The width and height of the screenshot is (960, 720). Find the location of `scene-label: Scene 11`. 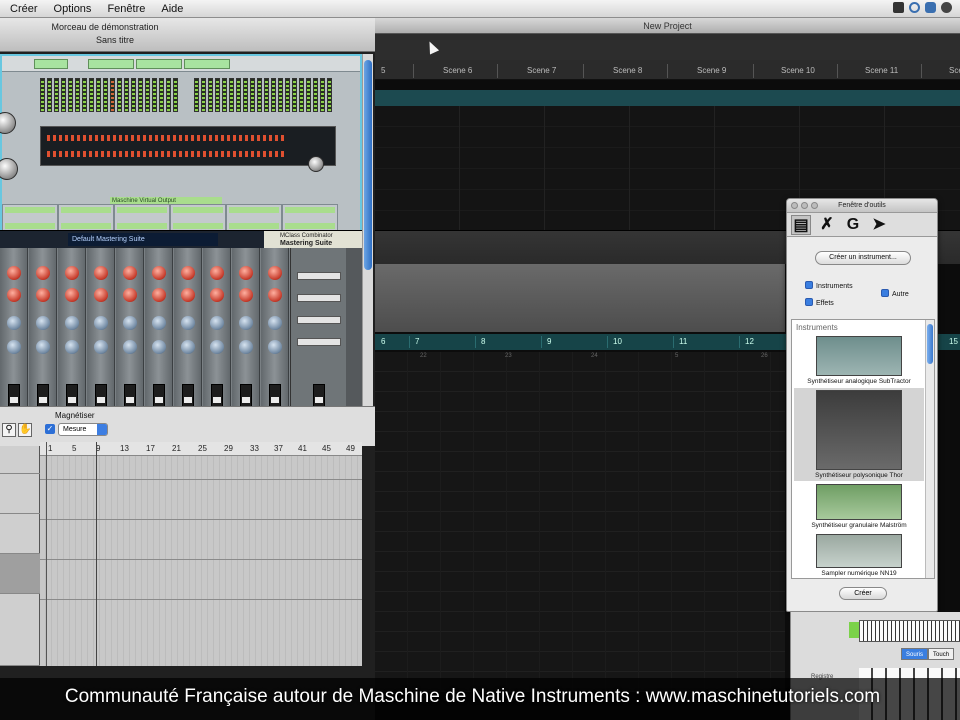

scene-label: Scene 11 is located at coordinates (881, 70).